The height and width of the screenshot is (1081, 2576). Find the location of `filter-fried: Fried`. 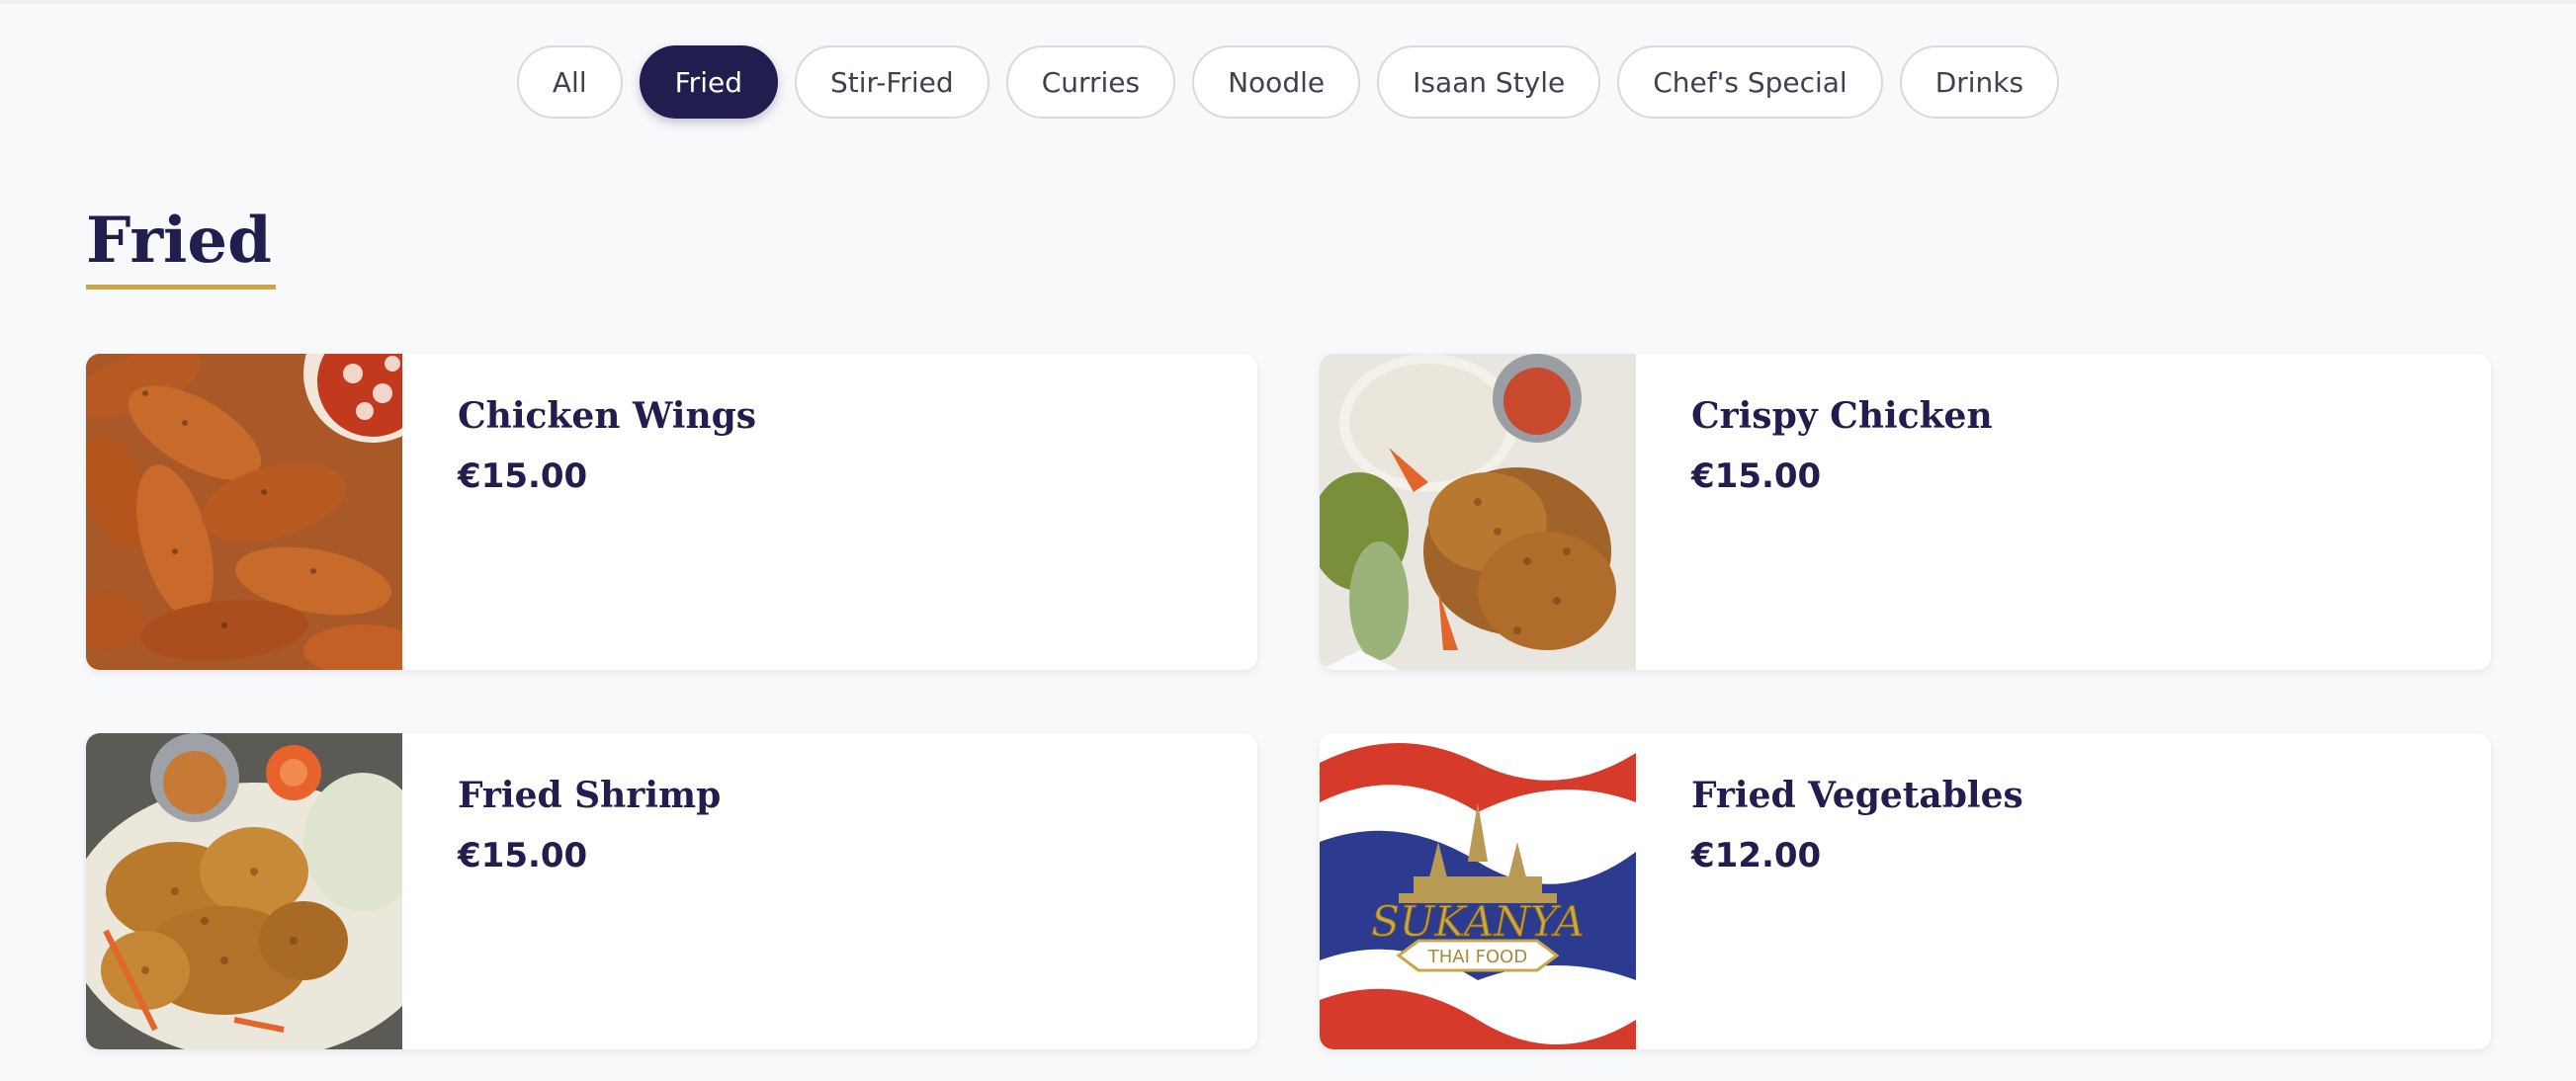

filter-fried: Fried is located at coordinates (708, 82).